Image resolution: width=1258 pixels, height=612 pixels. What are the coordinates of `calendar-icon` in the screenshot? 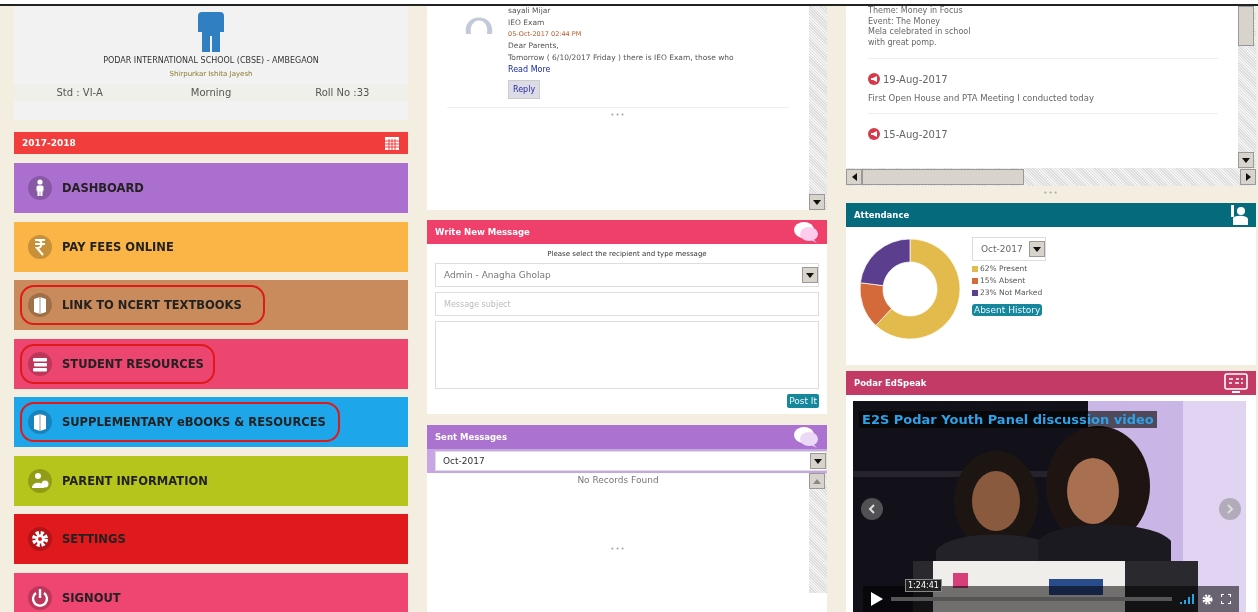 It's located at (392, 143).